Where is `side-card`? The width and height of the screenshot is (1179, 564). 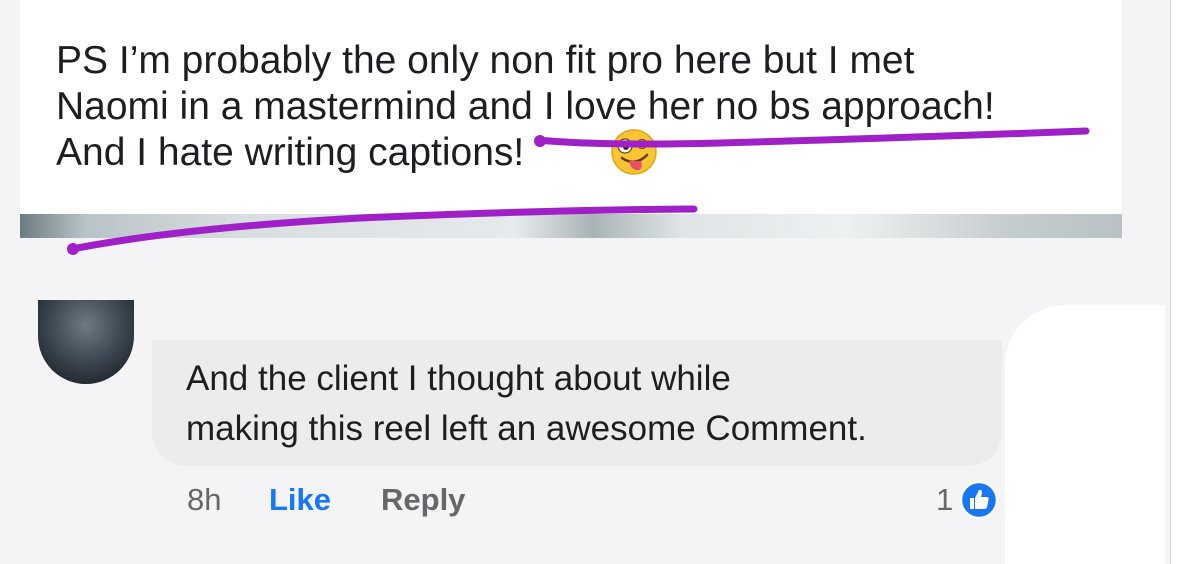 side-card is located at coordinates (1085, 434).